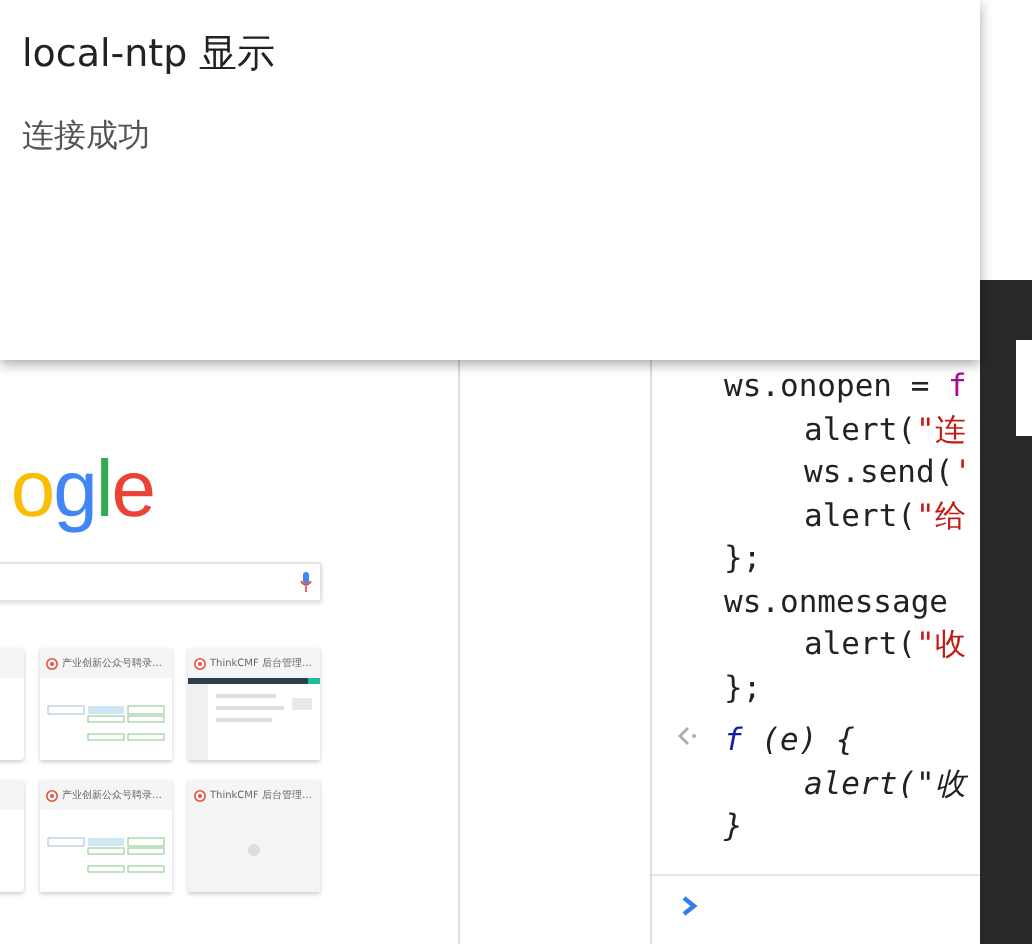  Describe the element at coordinates (888, 472) in the screenshot. I see `code-line: ws.send('` at that location.